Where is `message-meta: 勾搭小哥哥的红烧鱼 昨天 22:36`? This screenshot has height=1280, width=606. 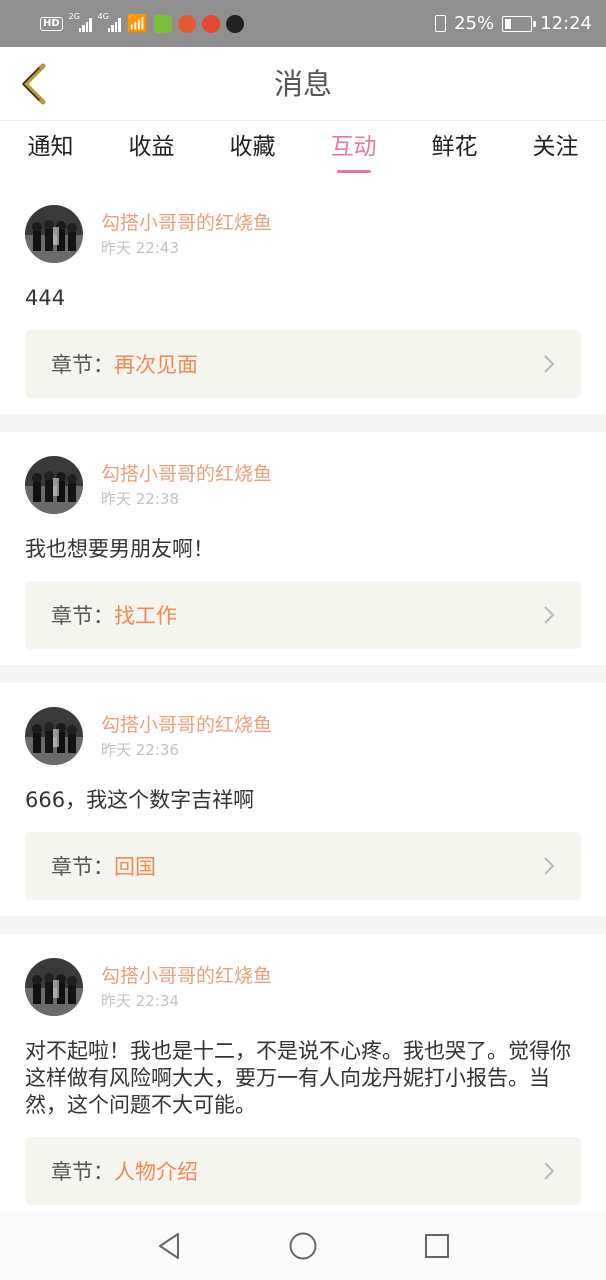
message-meta: 勾搭小哥哥的红烧鱼 昨天 22:36 is located at coordinates (186, 736).